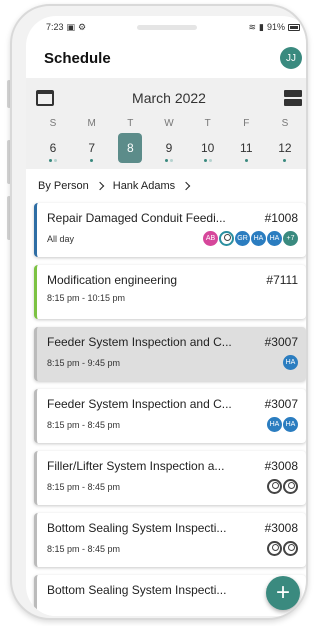 This screenshot has height=626, width=320. Describe the element at coordinates (293, 27) in the screenshot. I see `battery-icon` at that location.